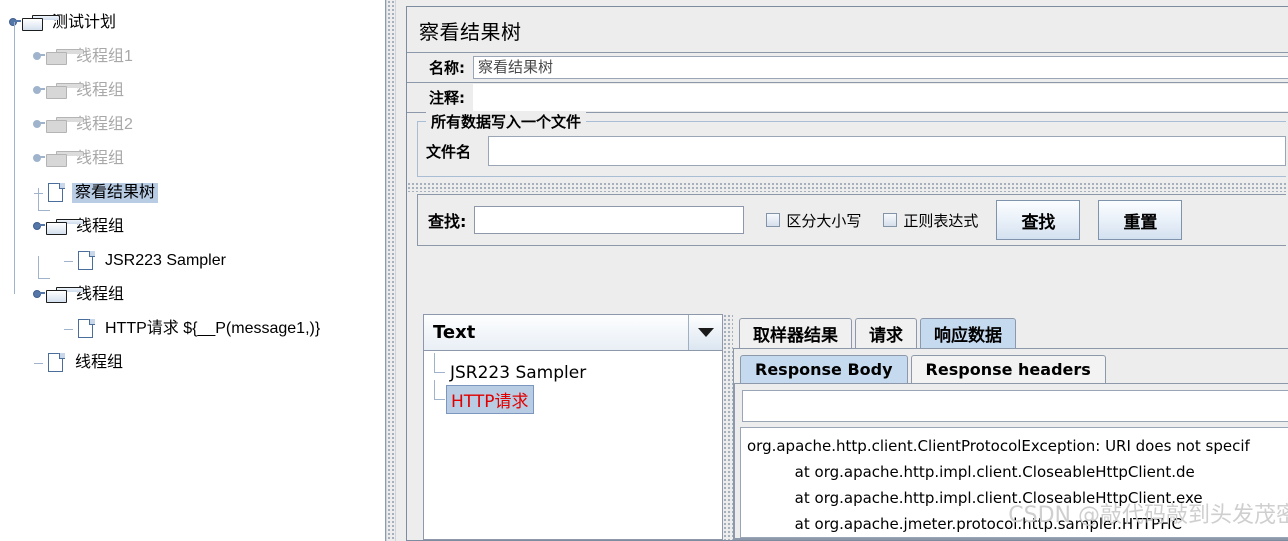 This screenshot has width=1288, height=541. I want to click on case-sensitive-checkbox: 区分大小写, so click(813, 220).